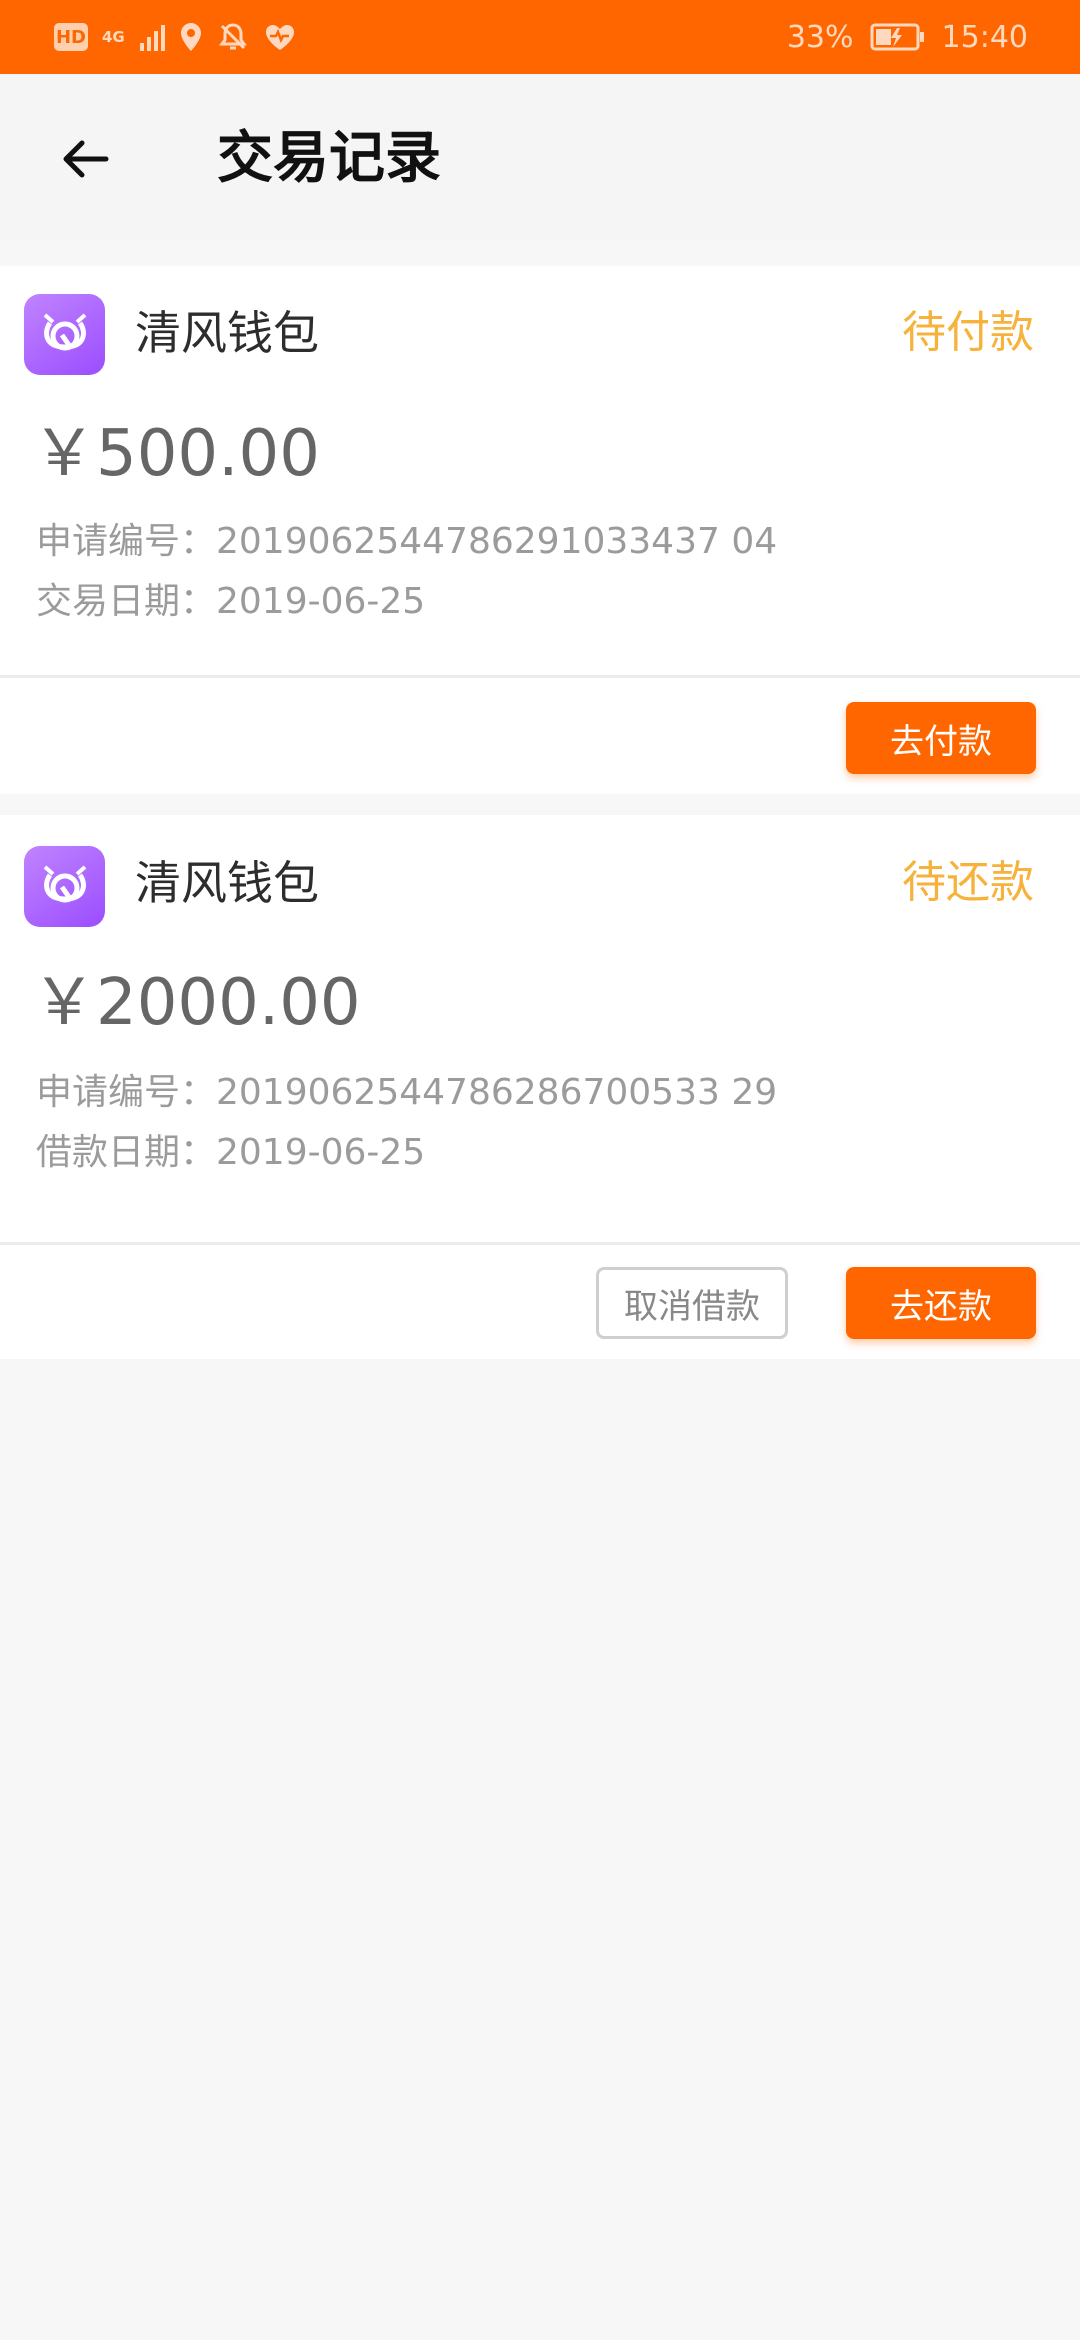  Describe the element at coordinates (280, 37) in the screenshot. I see `health-icon` at that location.